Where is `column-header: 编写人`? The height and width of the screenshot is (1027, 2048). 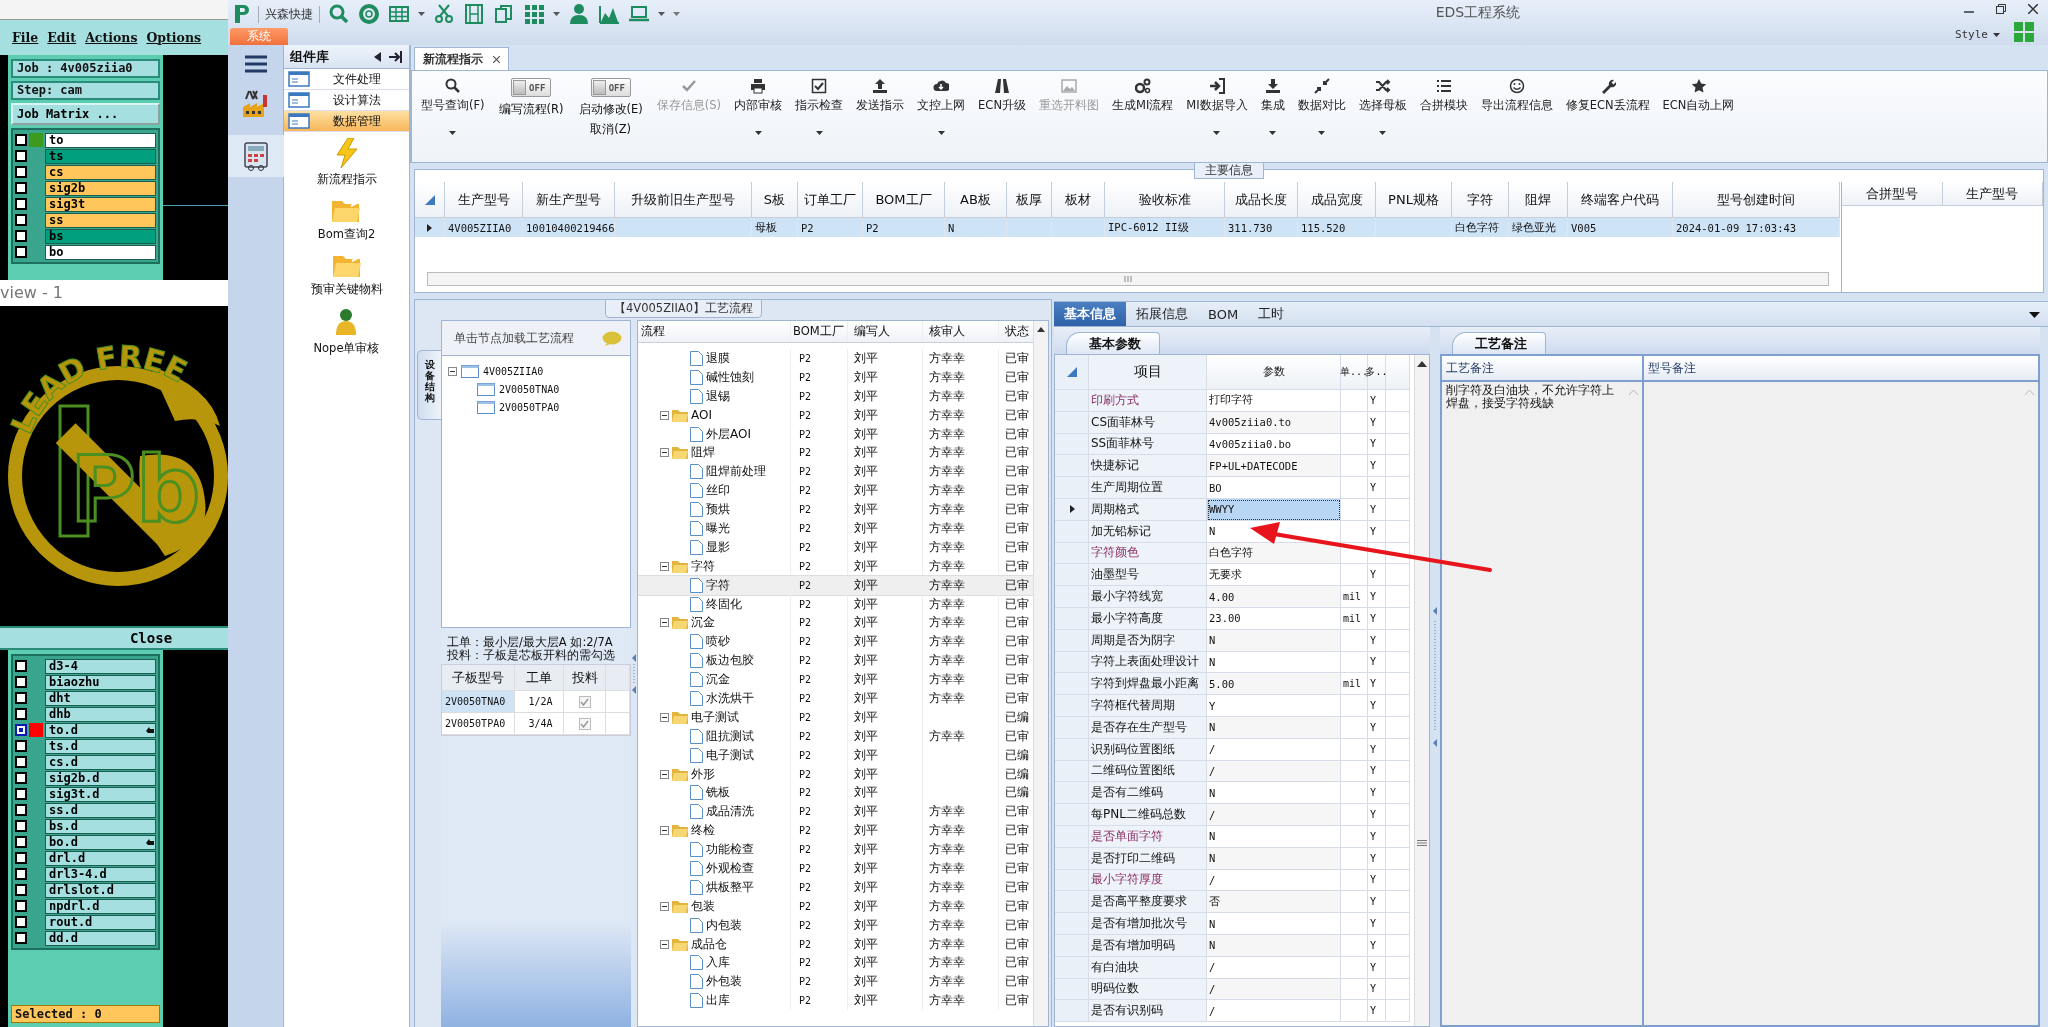
column-header: 编写人 is located at coordinates (885, 331).